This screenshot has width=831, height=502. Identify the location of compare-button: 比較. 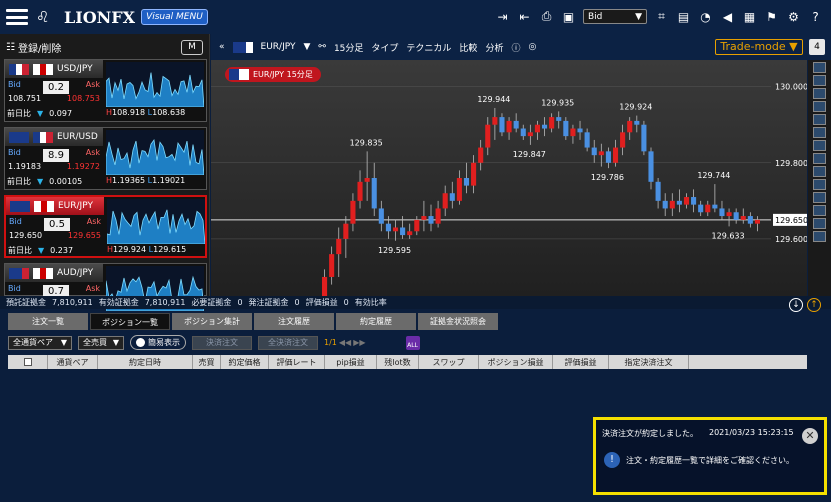
(468, 47).